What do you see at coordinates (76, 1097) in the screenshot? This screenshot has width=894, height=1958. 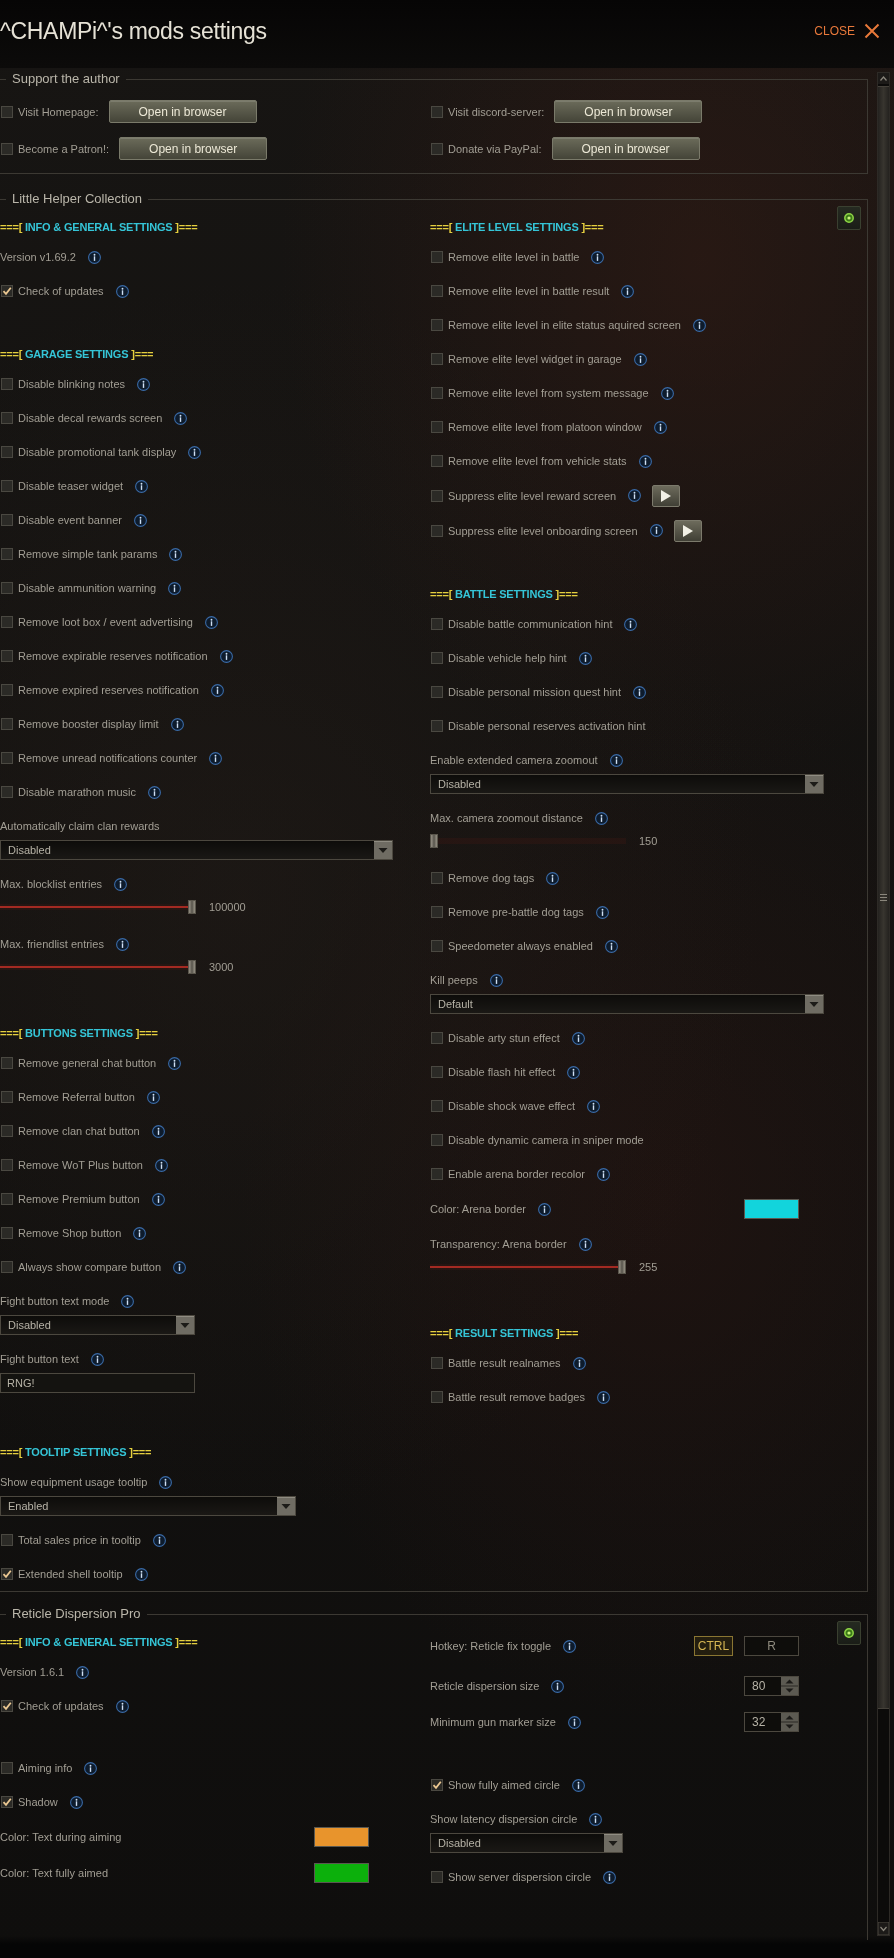 I see `option-label: Remove Referral button` at bounding box center [76, 1097].